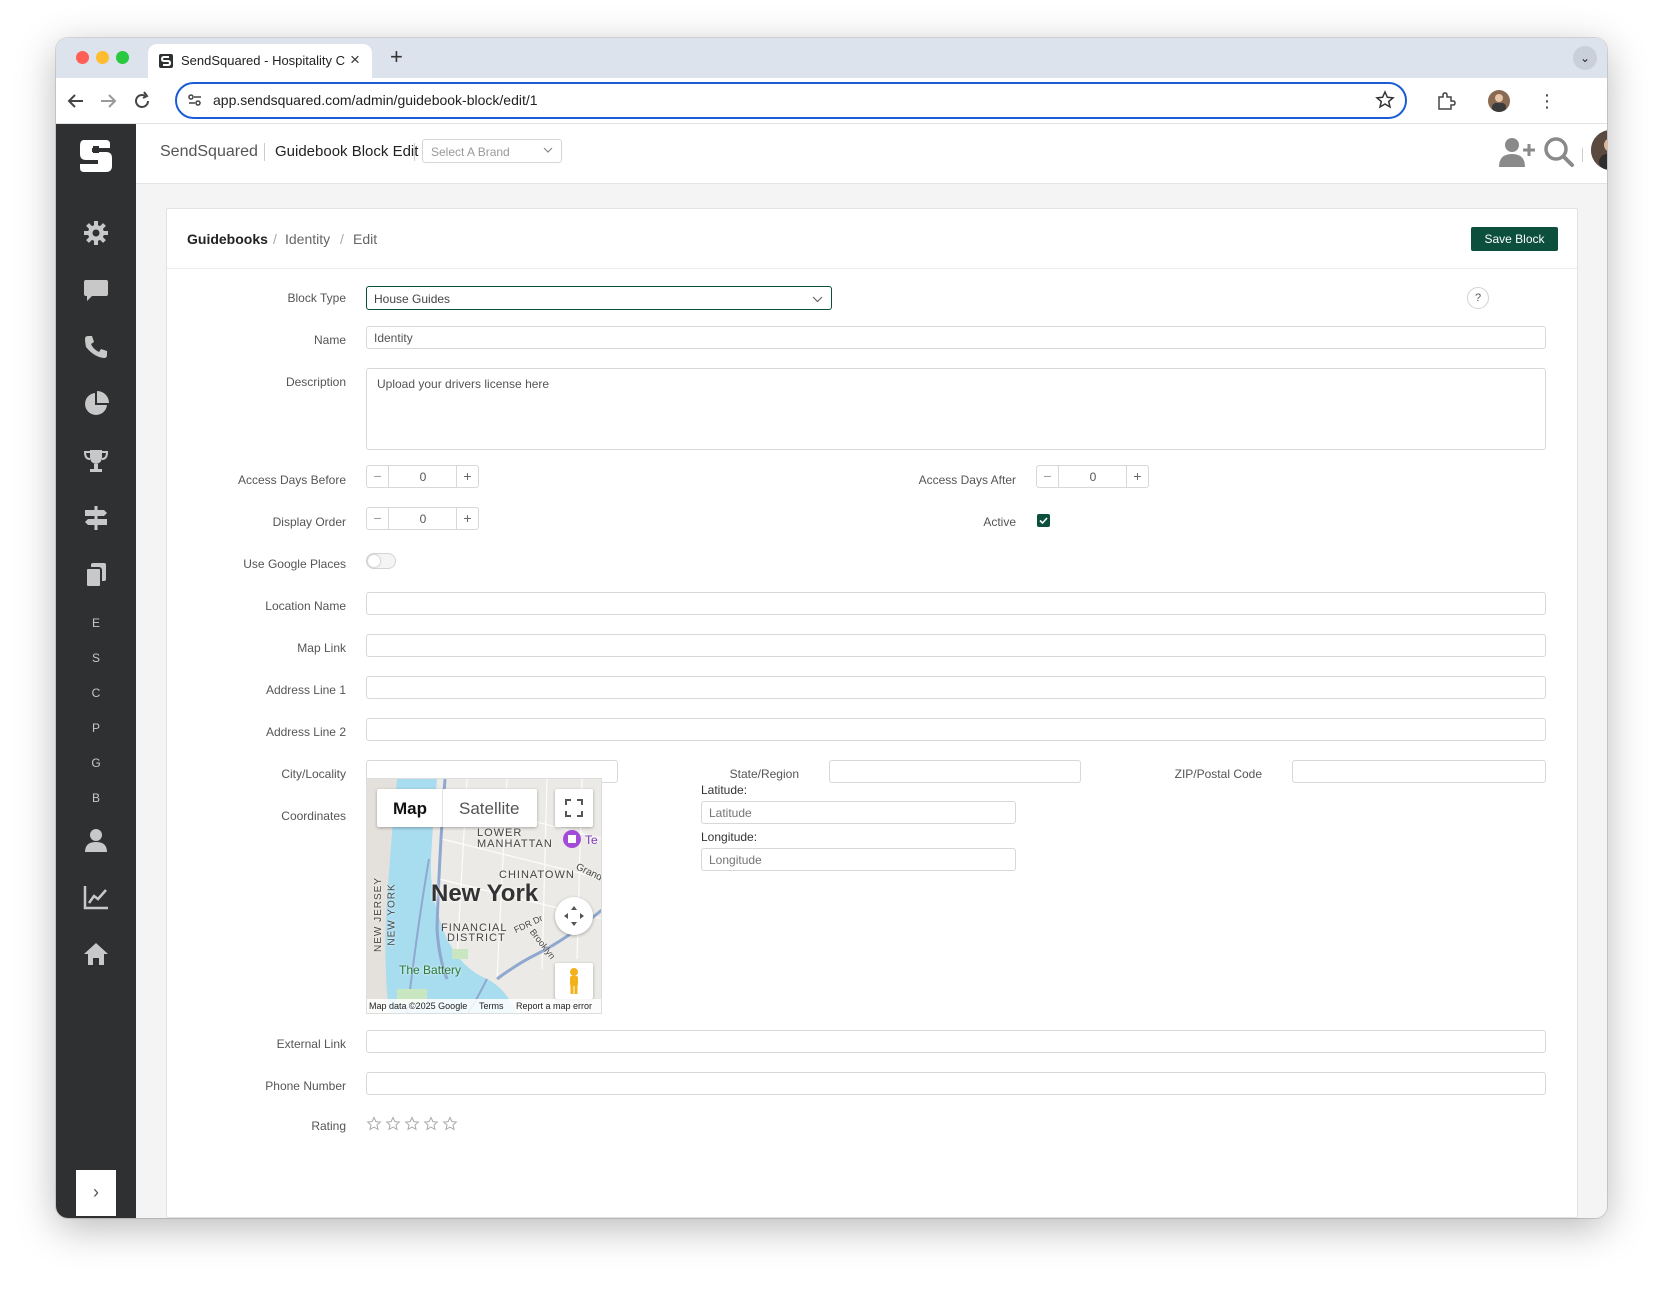 The height and width of the screenshot is (1293, 1662). I want to click on user-icon, so click(96, 840).